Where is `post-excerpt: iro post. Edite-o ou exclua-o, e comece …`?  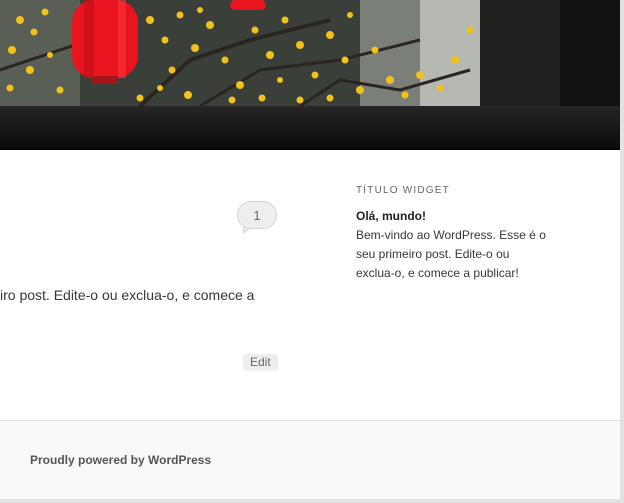 post-excerpt: iro post. Edite-o ou exclua-o, e comece … is located at coordinates (127, 295).